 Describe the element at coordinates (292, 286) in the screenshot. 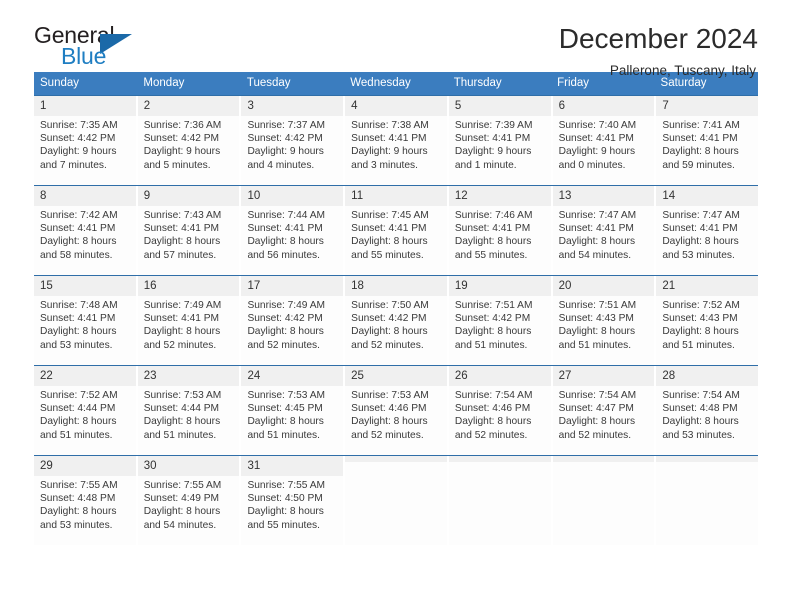

I see `day-number: 17` at that location.